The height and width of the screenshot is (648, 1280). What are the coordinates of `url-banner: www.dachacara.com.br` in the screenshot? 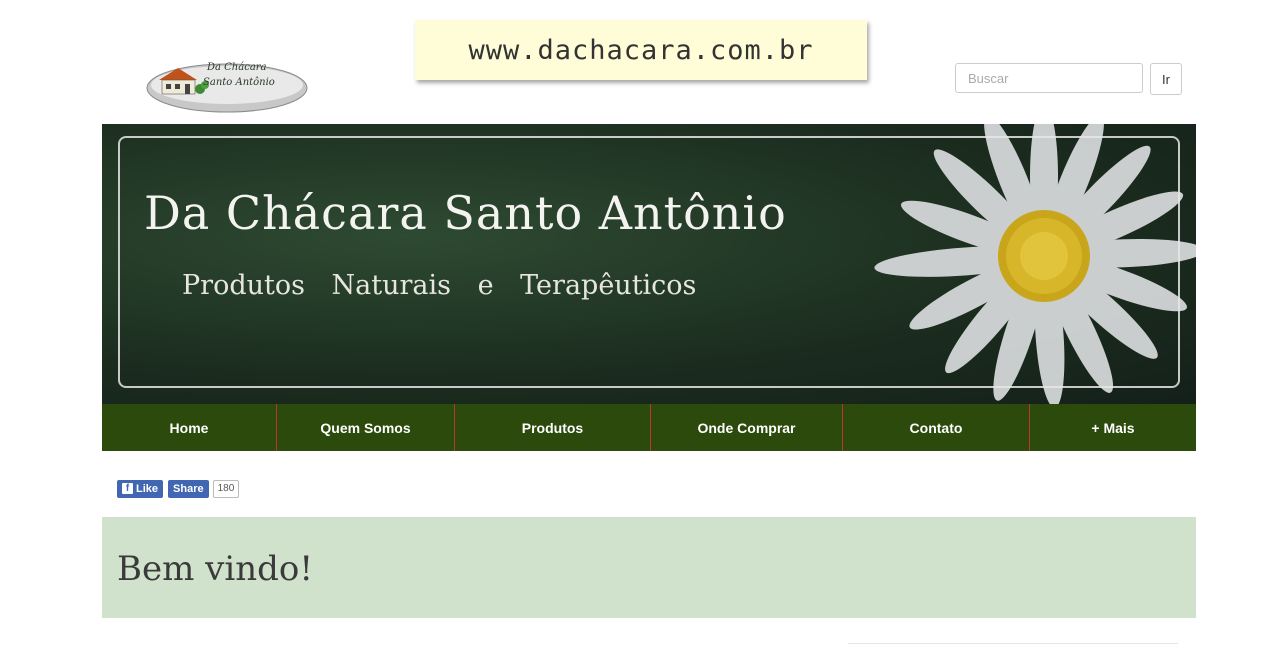 It's located at (641, 50).